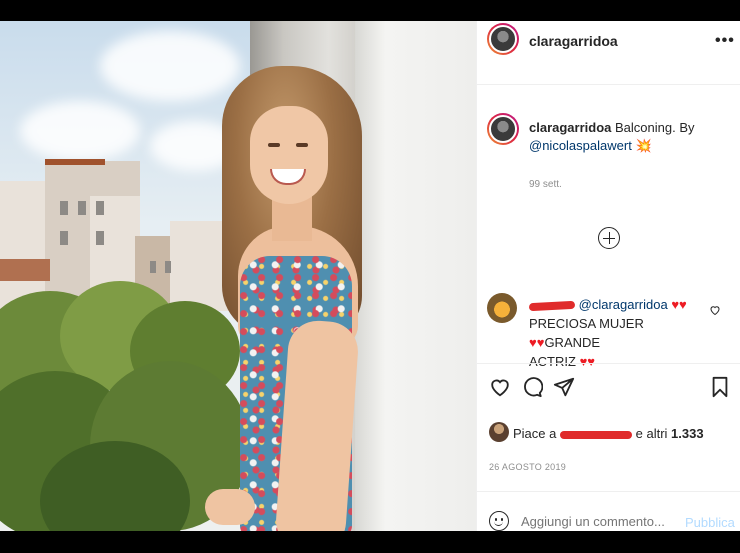 This screenshot has width=740, height=553. Describe the element at coordinates (532, 387) in the screenshot. I see `speech-bubble-icon` at that location.